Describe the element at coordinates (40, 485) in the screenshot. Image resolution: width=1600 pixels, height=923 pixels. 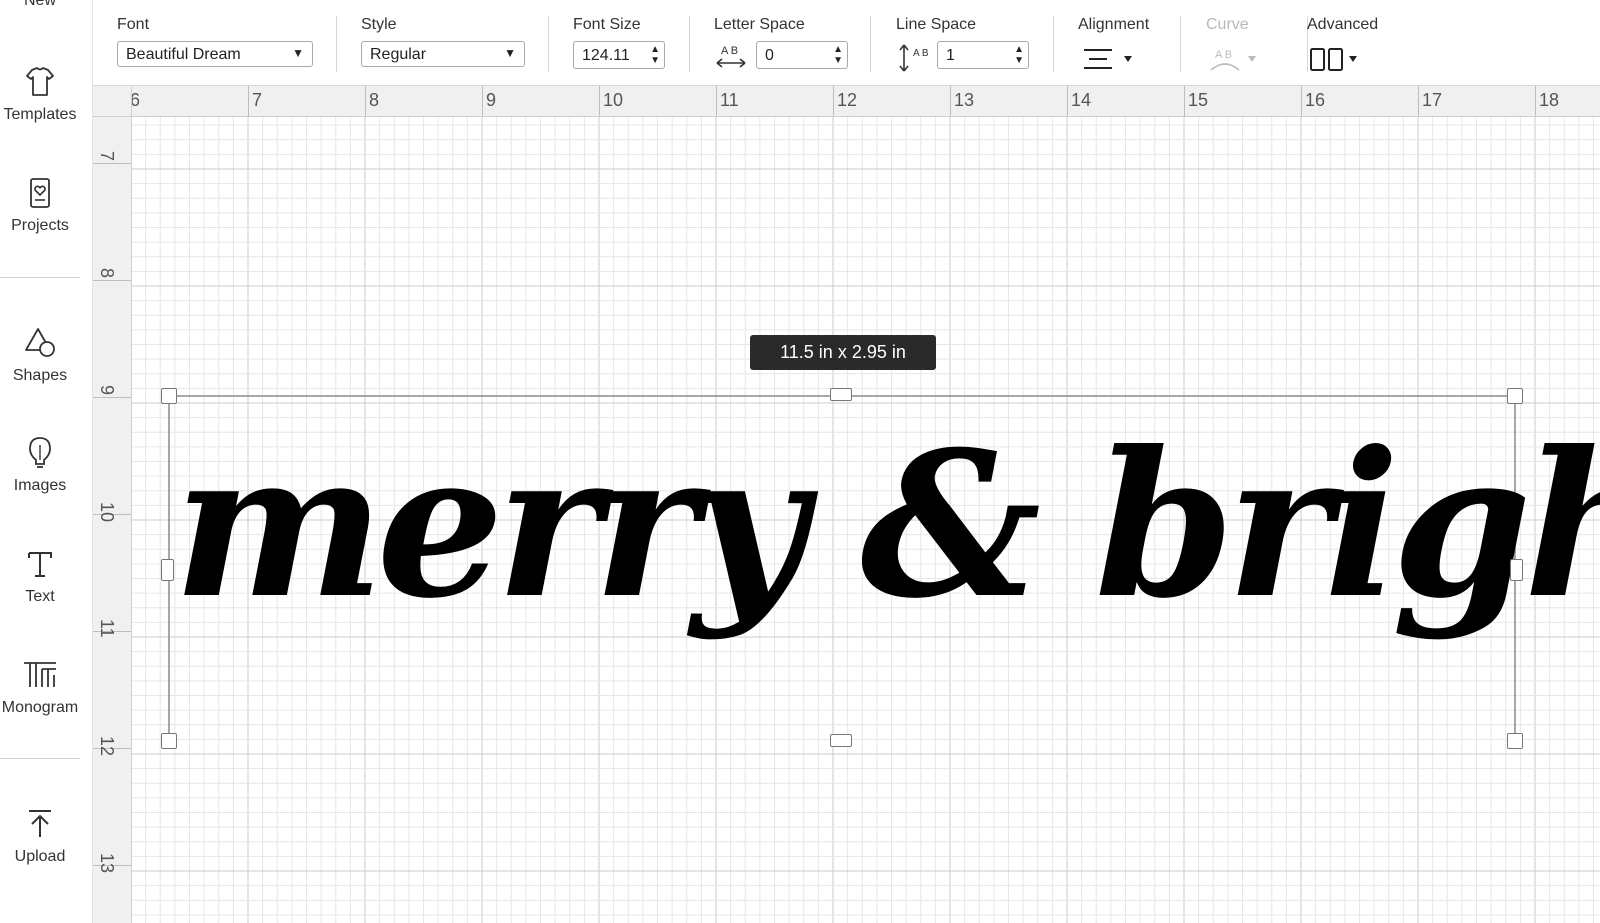
I see `sidebar-item-label: Images` at that location.